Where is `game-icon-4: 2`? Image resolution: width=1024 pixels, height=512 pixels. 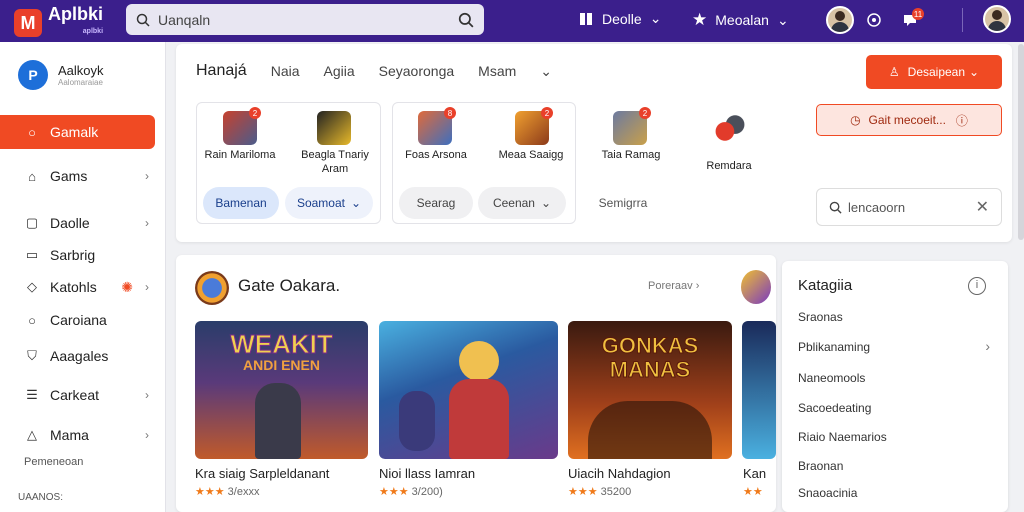
game-icon-4: 2 is located at coordinates (532, 126).